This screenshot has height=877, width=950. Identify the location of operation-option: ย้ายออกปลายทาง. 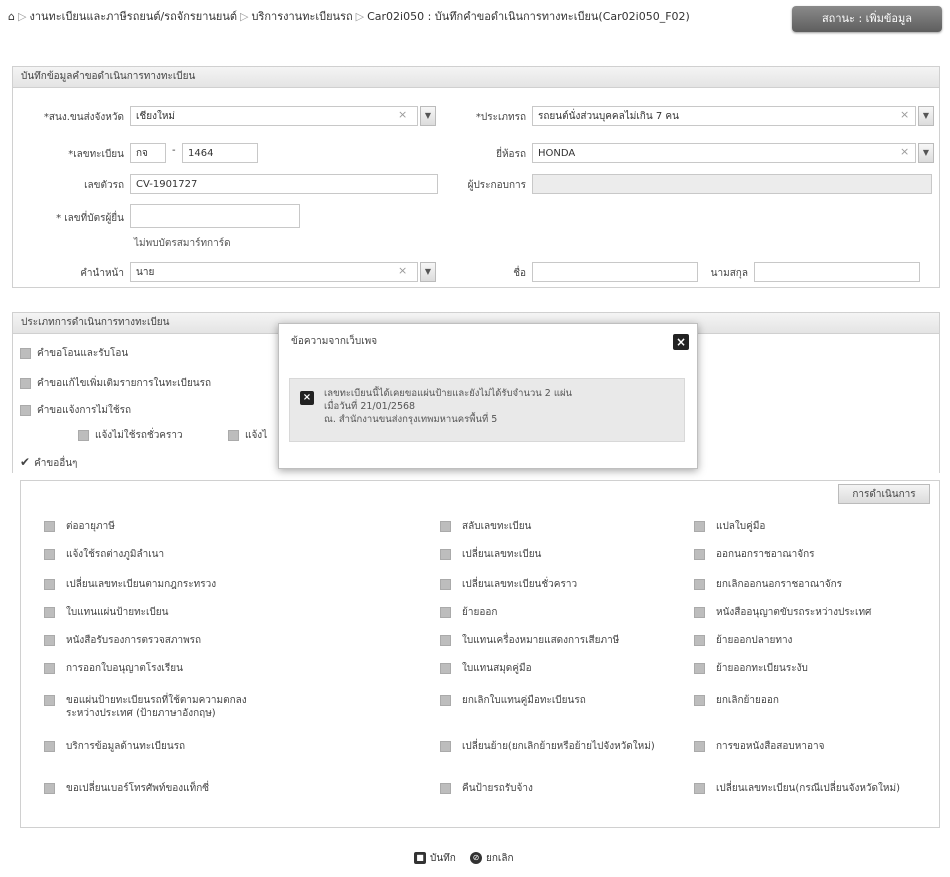
(812, 649).